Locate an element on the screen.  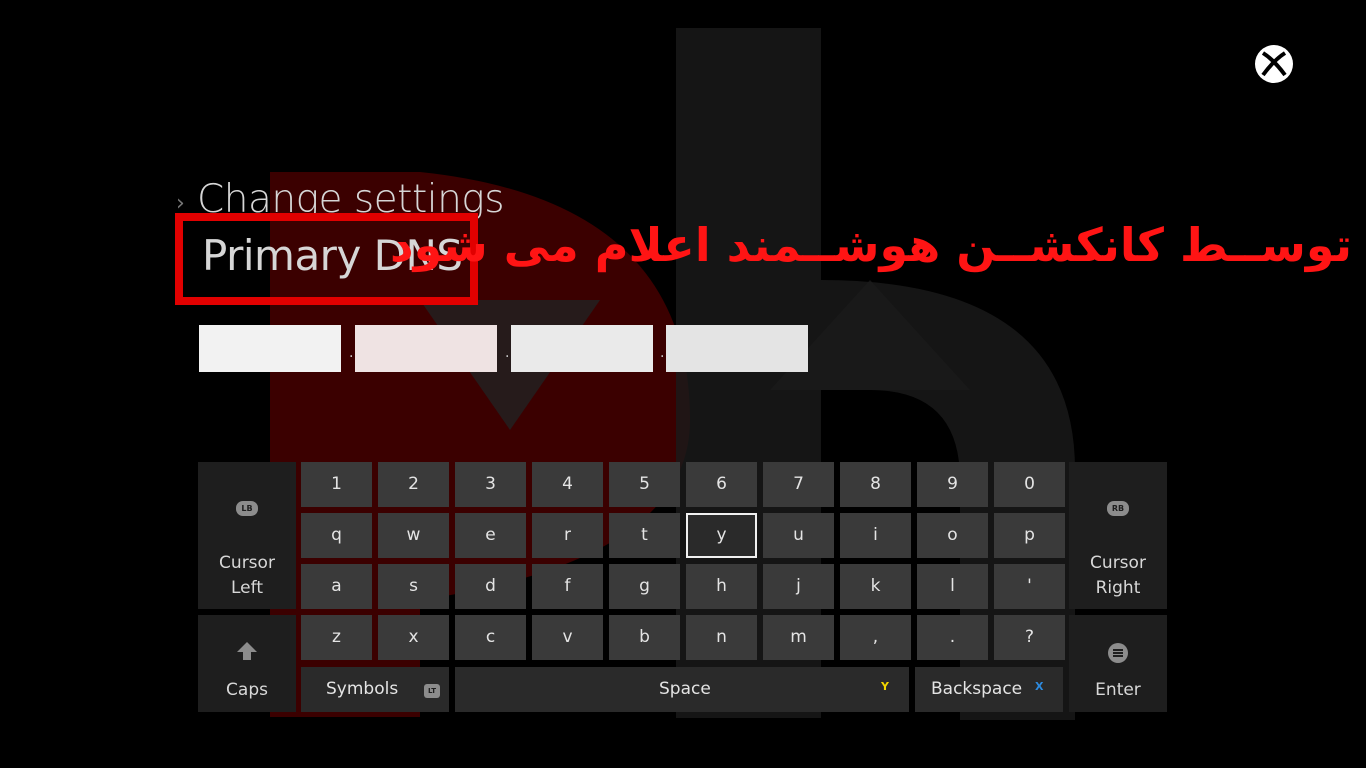
key: t is located at coordinates (644, 535).